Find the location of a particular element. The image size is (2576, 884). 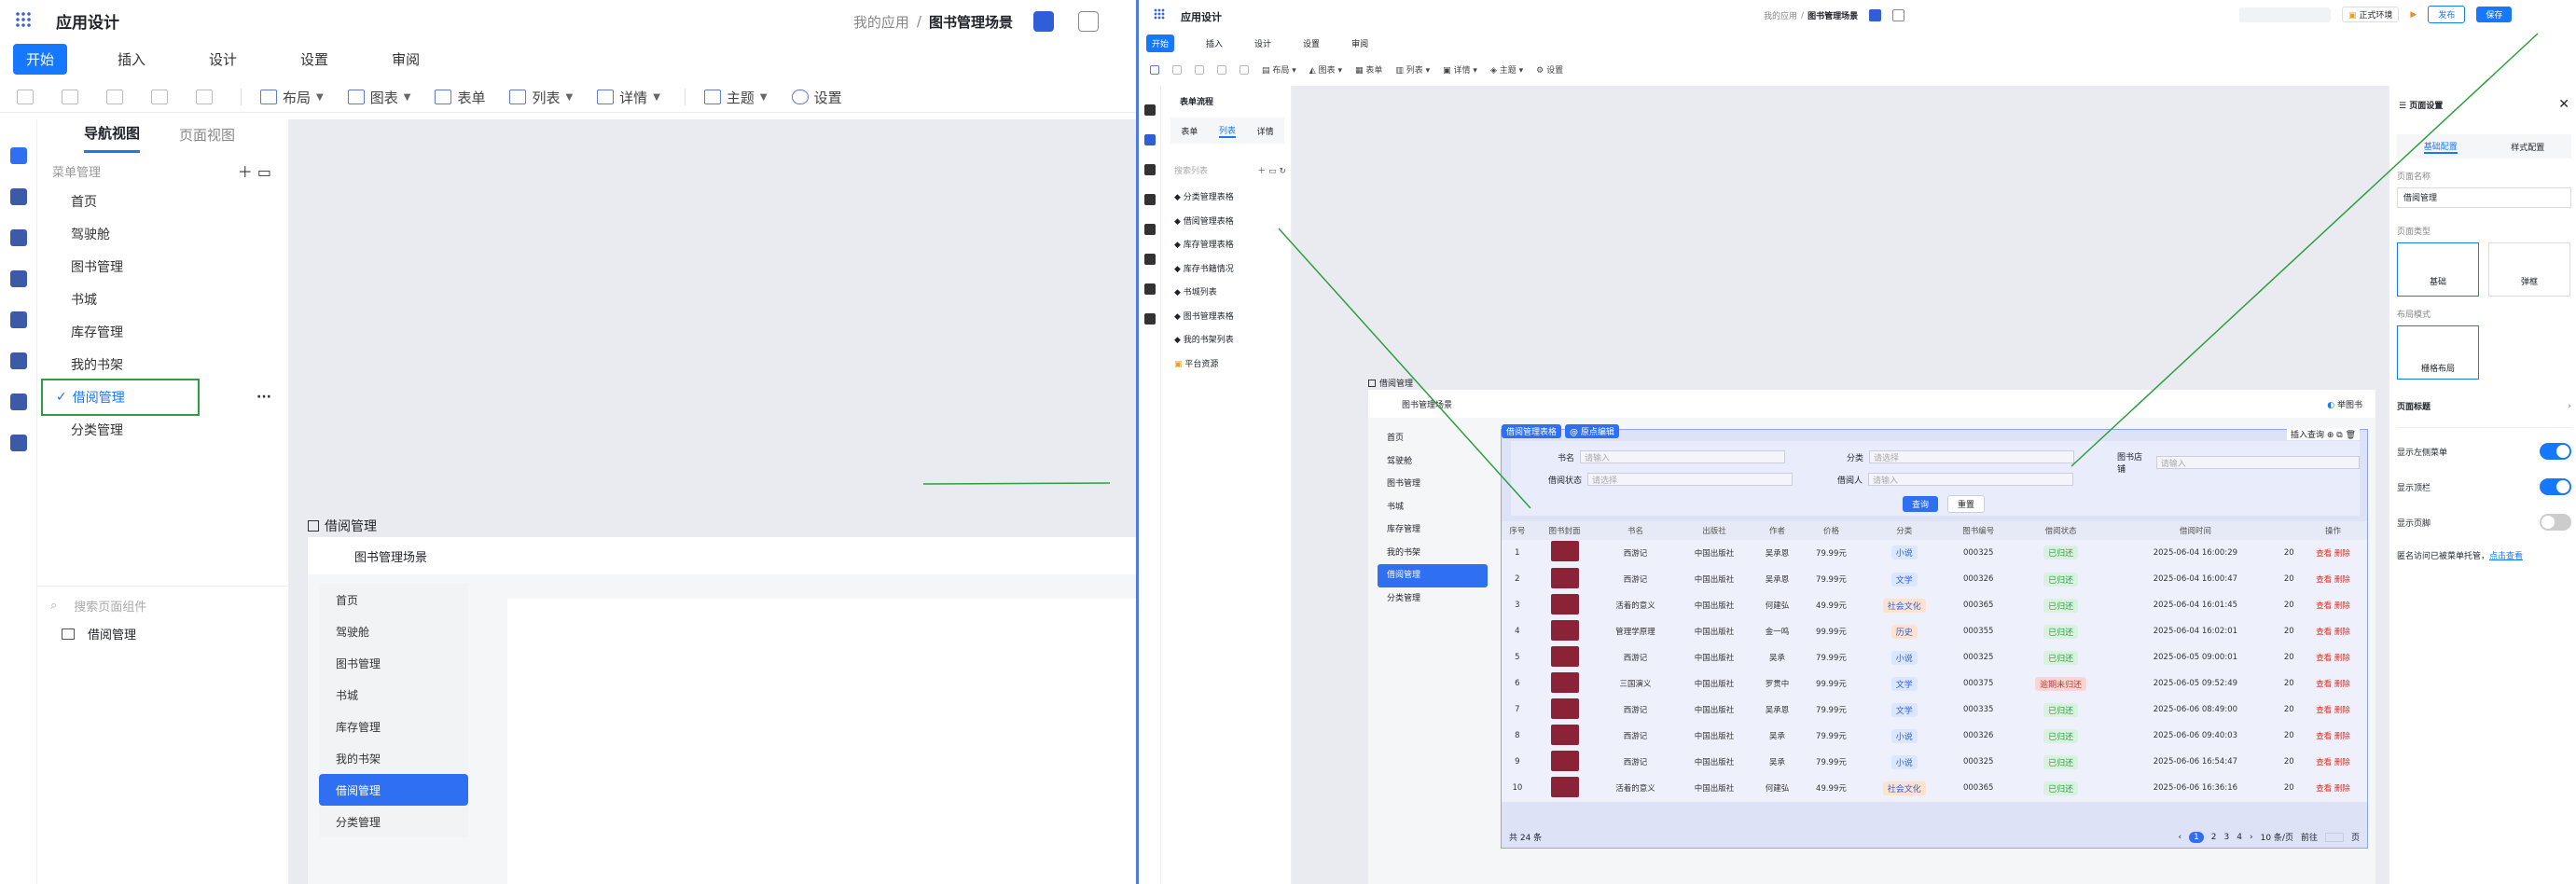

clear-icon is located at coordinates (204, 97).